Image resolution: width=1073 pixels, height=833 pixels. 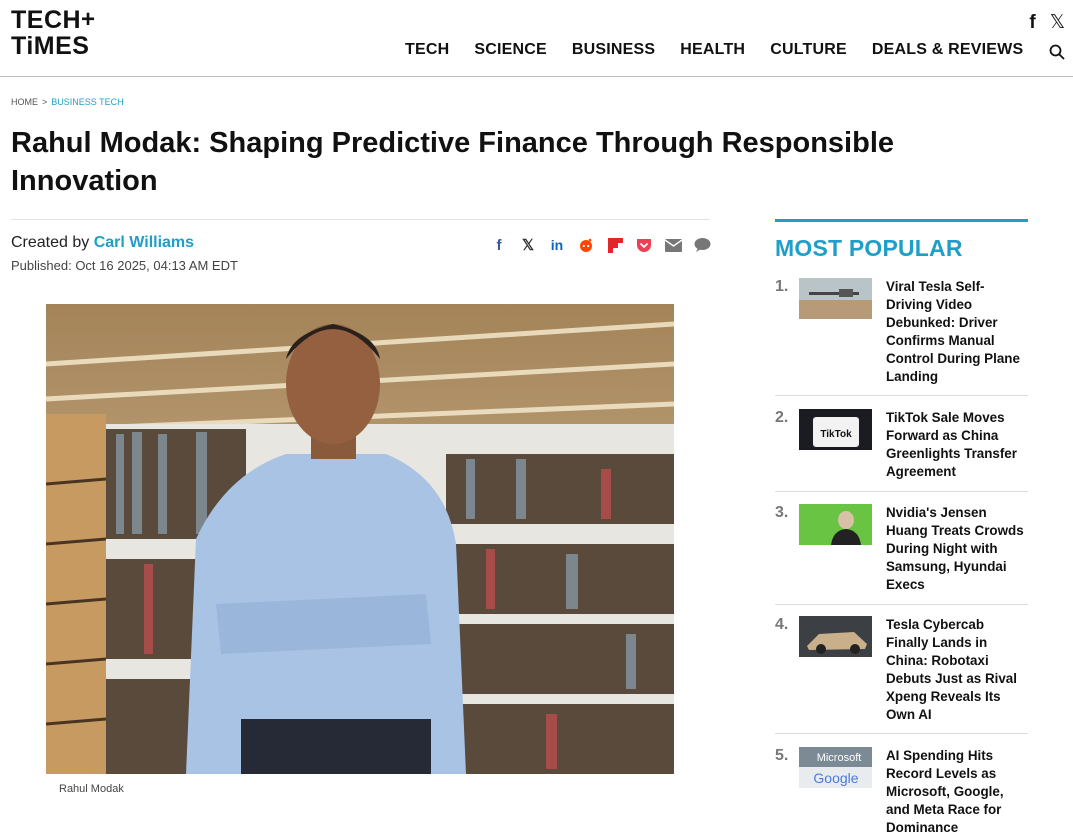 I want to click on created-by-label: Created by, so click(x=50, y=242).